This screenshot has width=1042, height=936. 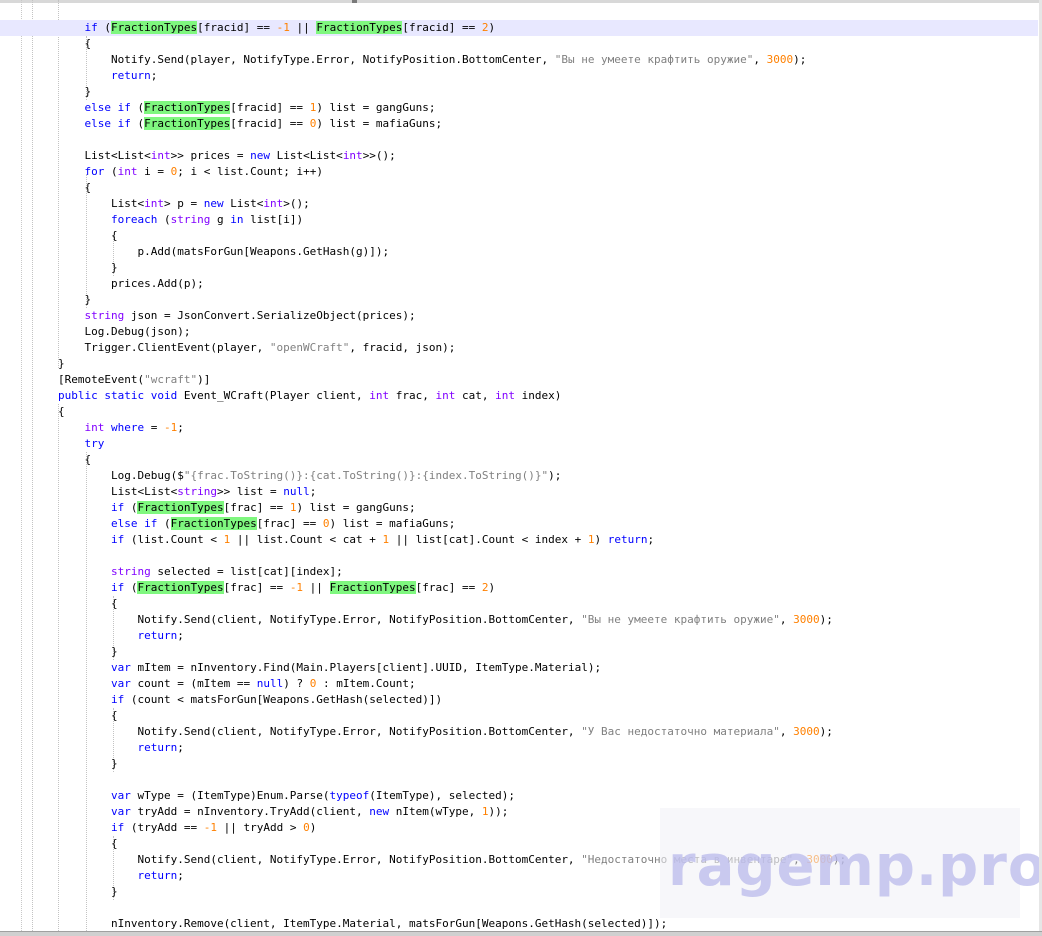 What do you see at coordinates (680, 619) in the screenshot?
I see `code-token: "Вы не умеете крафтить оружие"` at bounding box center [680, 619].